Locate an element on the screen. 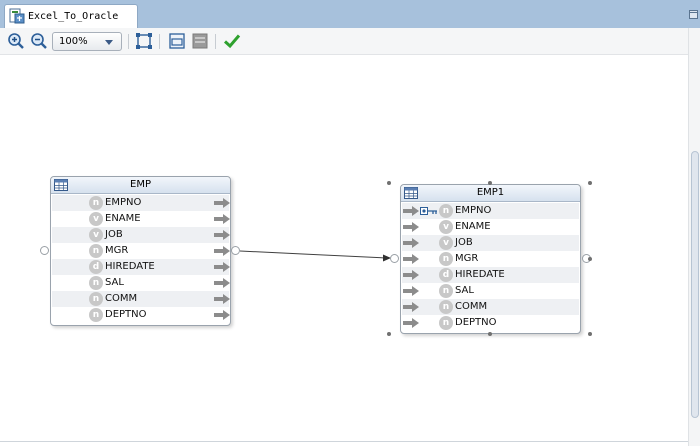 The height and width of the screenshot is (446, 700). table-name: EMP1 is located at coordinates (490, 192).